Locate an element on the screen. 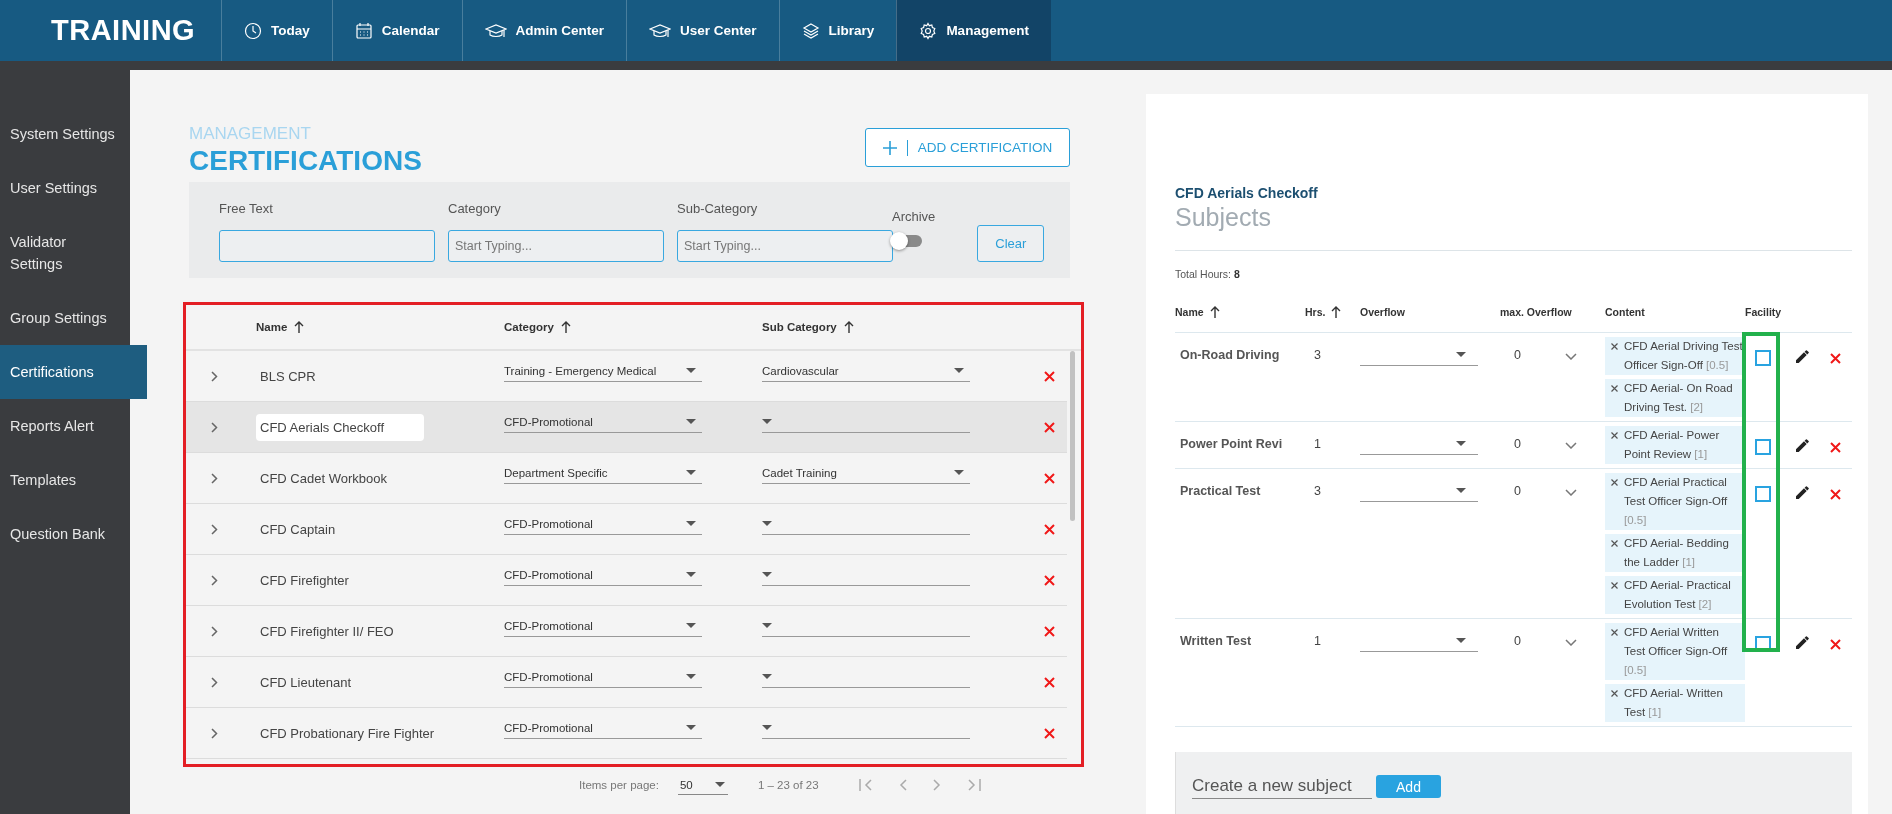  graduation-cap-icon is located at coordinates (495, 30).